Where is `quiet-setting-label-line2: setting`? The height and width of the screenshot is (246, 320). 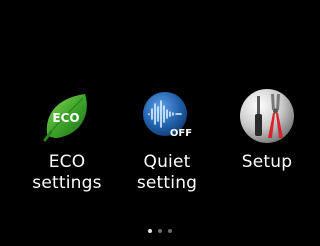 quiet-setting-label-line2: setting is located at coordinates (167, 183).